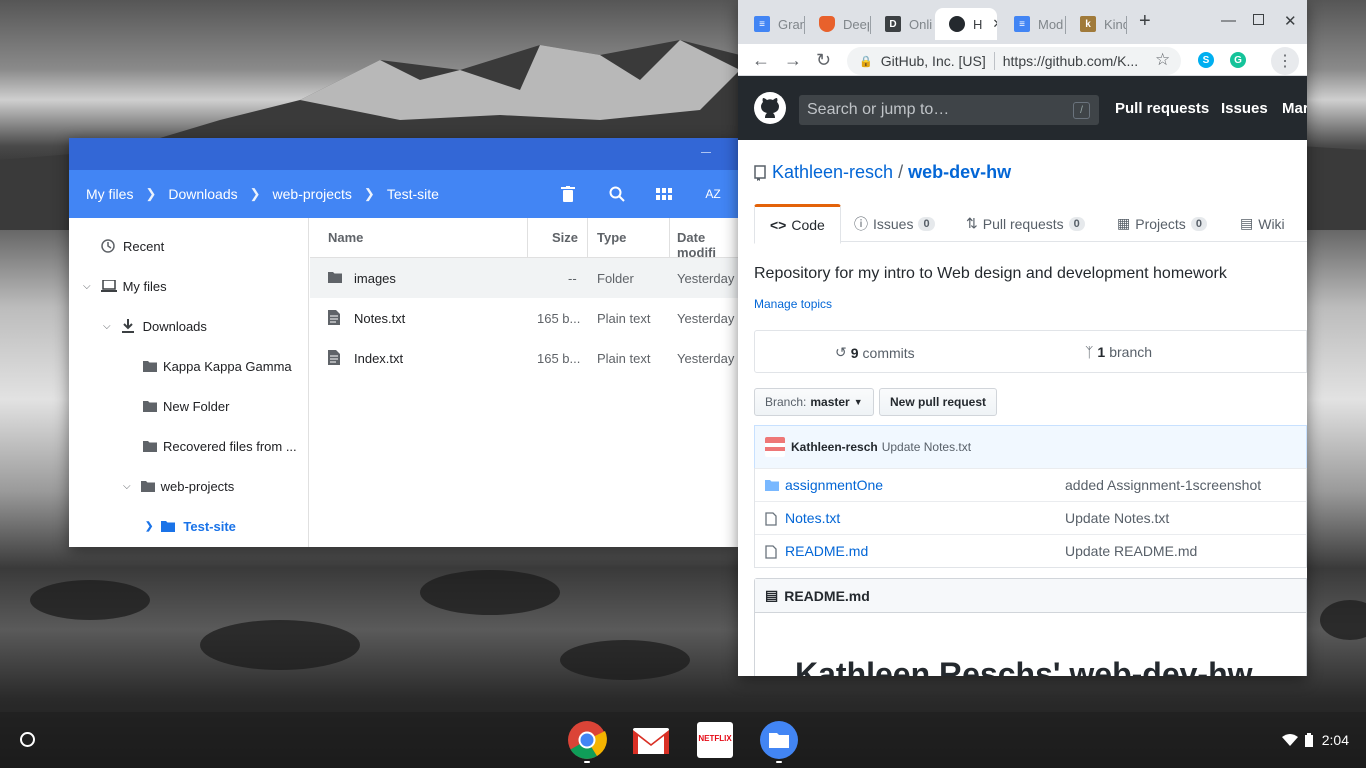 Image resolution: width=1366 pixels, height=768 pixels. I want to click on new-pull-request-button: New pull request, so click(938, 402).